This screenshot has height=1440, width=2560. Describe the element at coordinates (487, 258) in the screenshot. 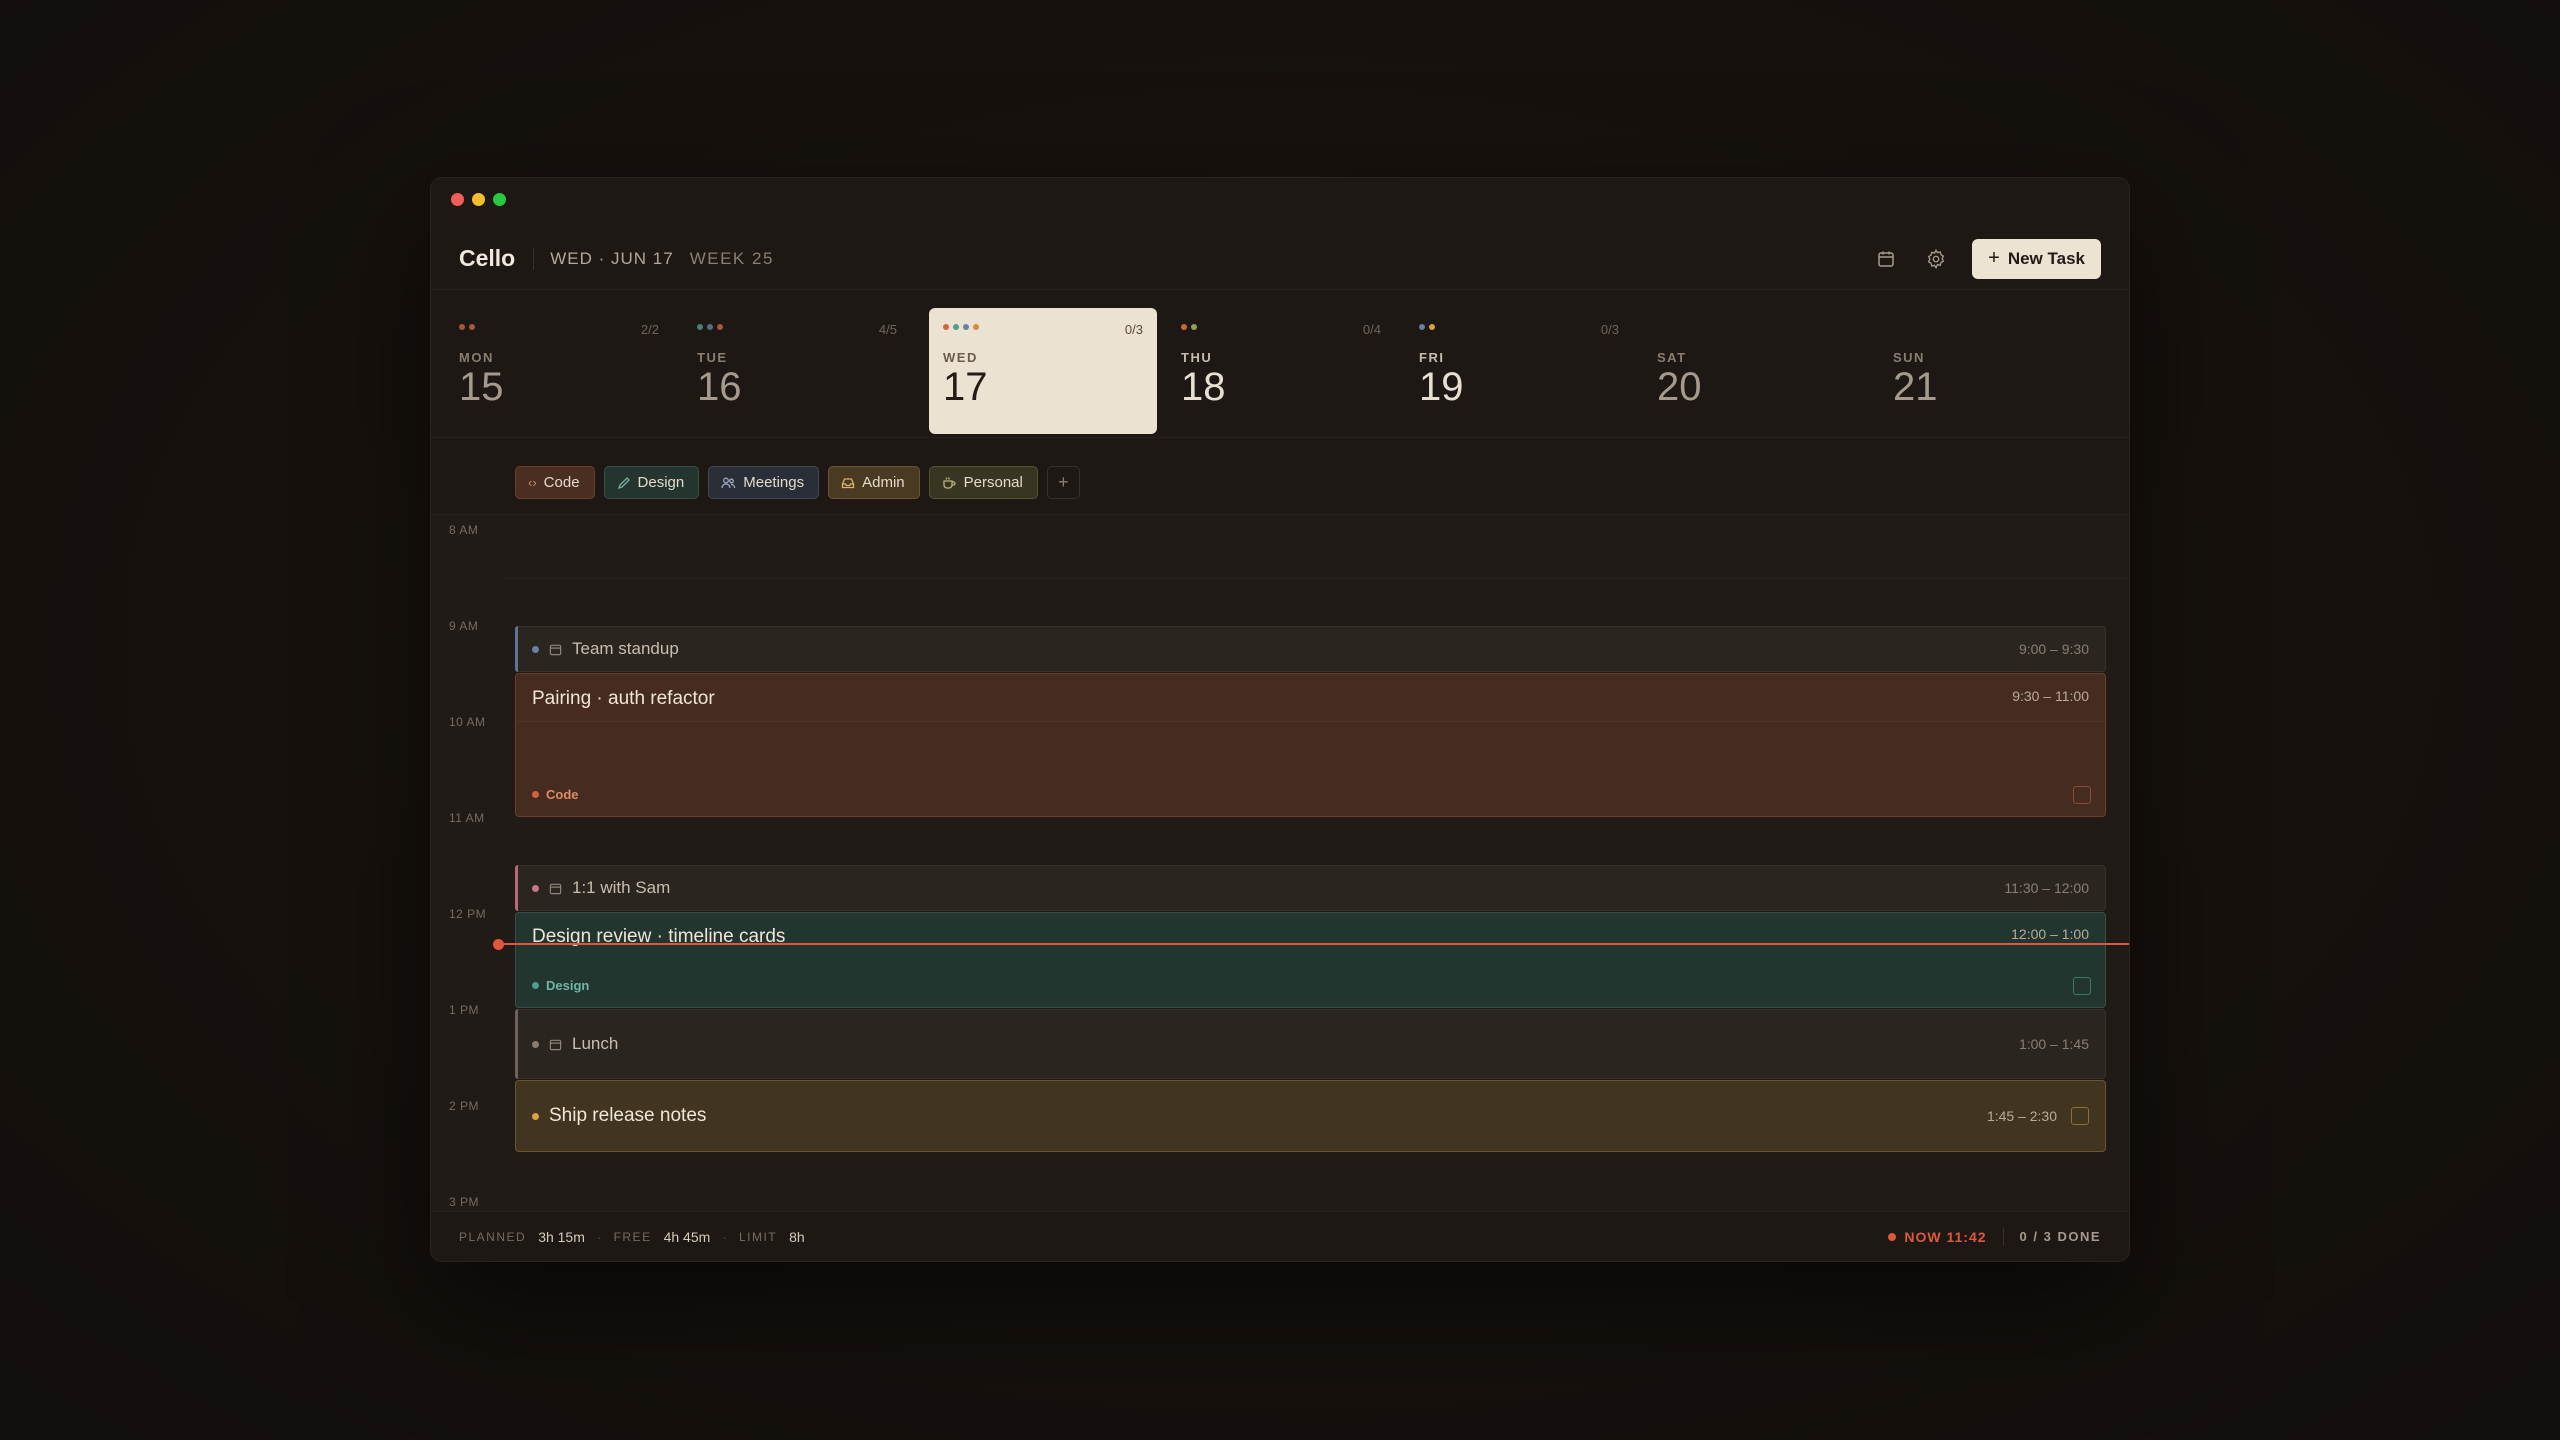

I see `app-title: Cello` at that location.